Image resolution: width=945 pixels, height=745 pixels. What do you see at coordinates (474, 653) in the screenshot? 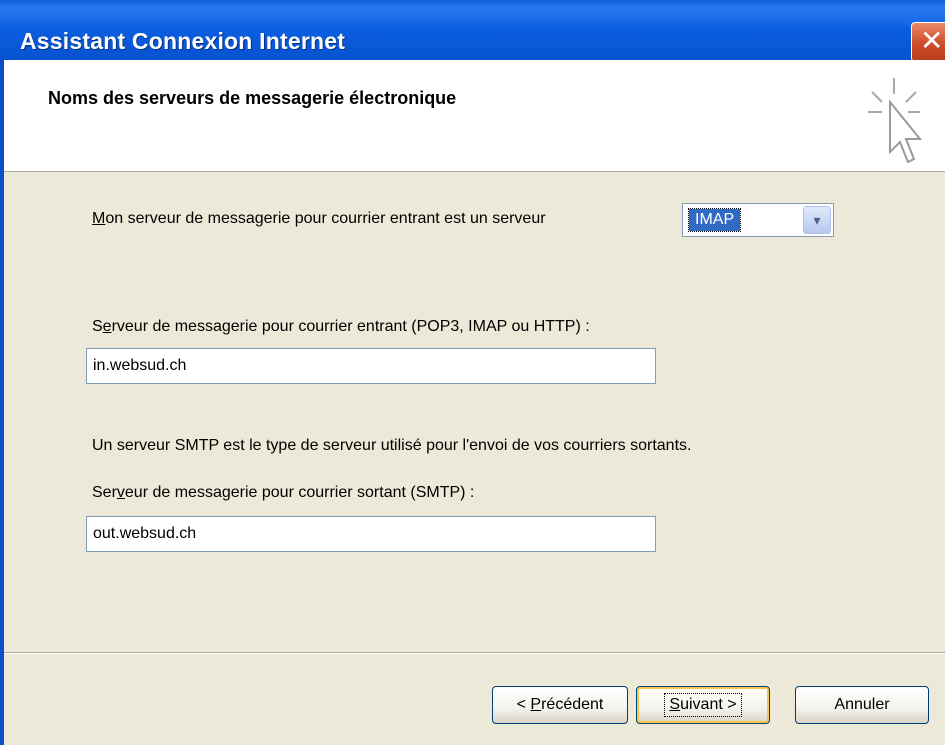
I see `footer-separator` at bounding box center [474, 653].